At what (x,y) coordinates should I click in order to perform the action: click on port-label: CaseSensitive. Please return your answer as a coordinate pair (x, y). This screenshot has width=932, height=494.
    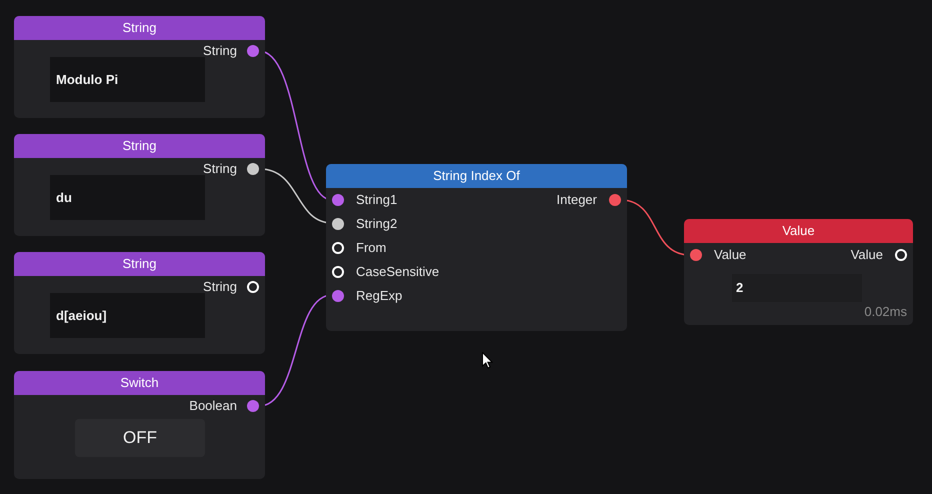
    Looking at the image, I should click on (398, 272).